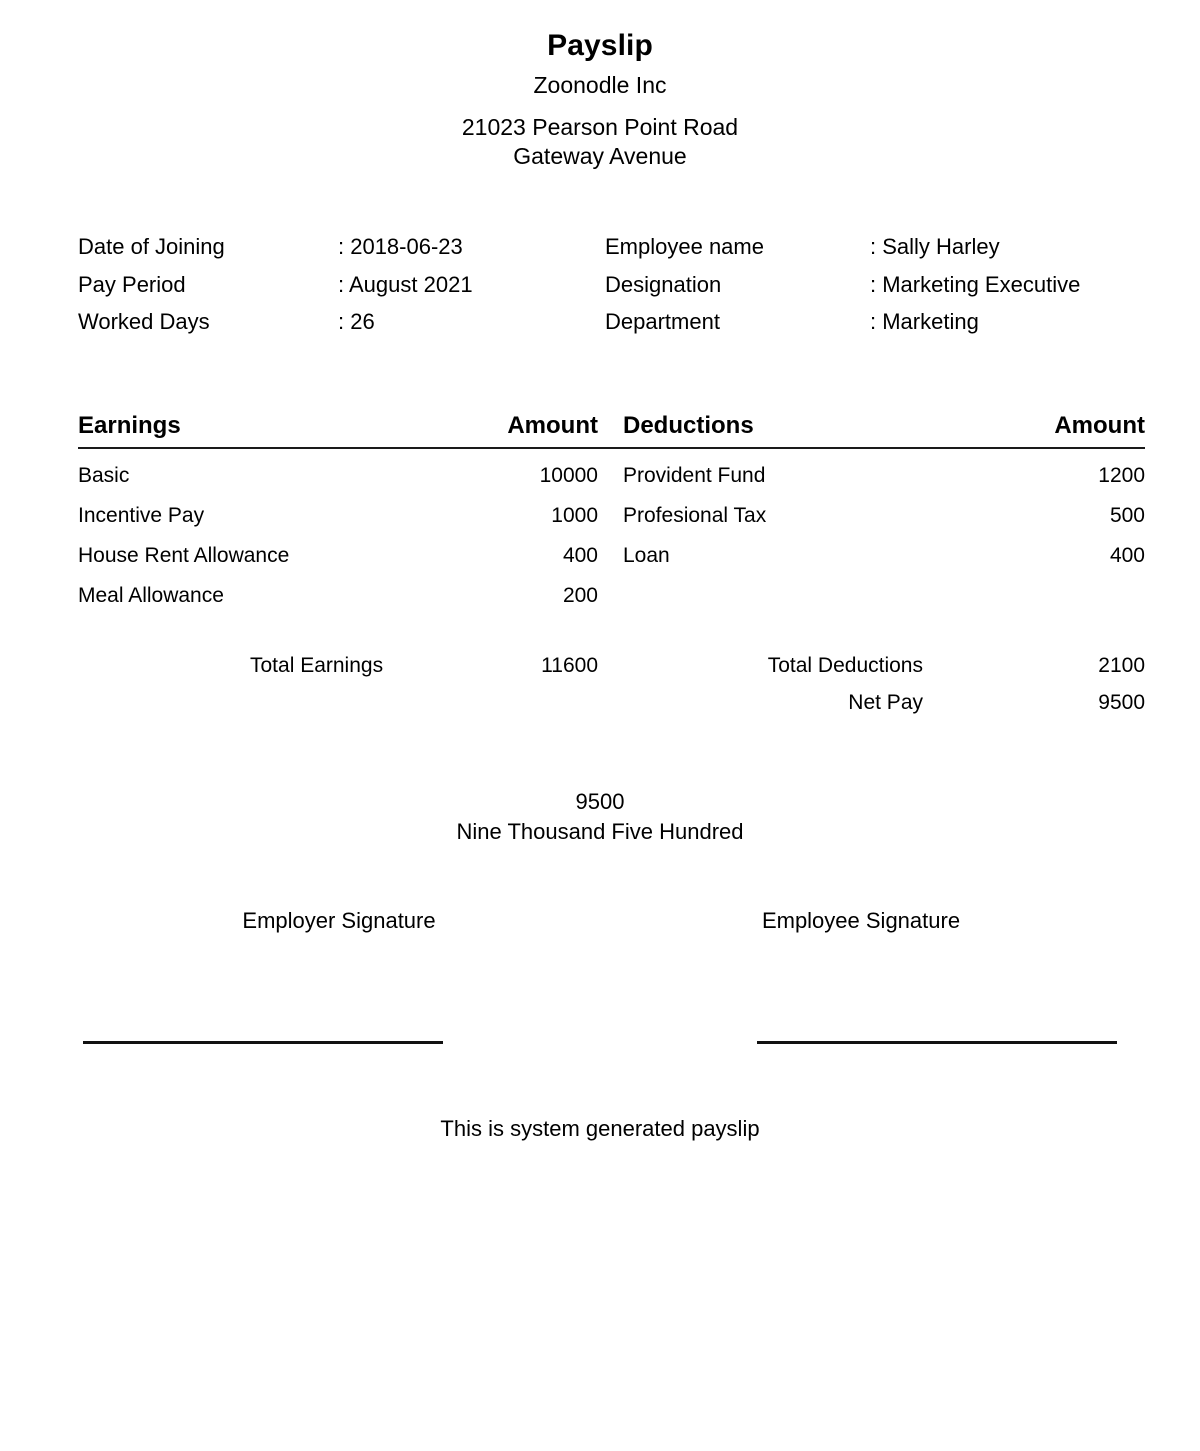  Describe the element at coordinates (339, 920) in the screenshot. I see `employer-signature-label: Employer Signature` at that location.